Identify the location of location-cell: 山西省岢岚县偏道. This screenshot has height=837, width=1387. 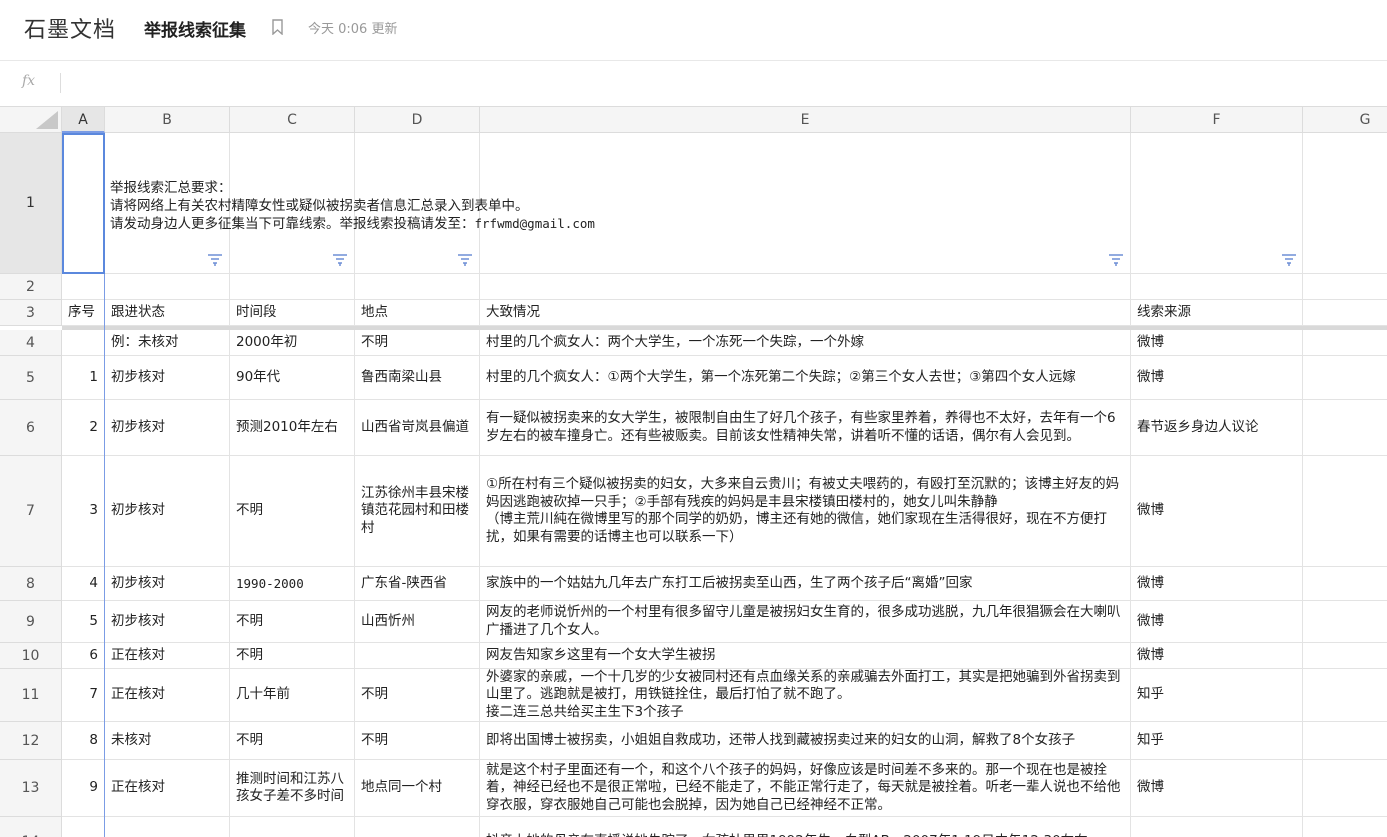
(417, 428).